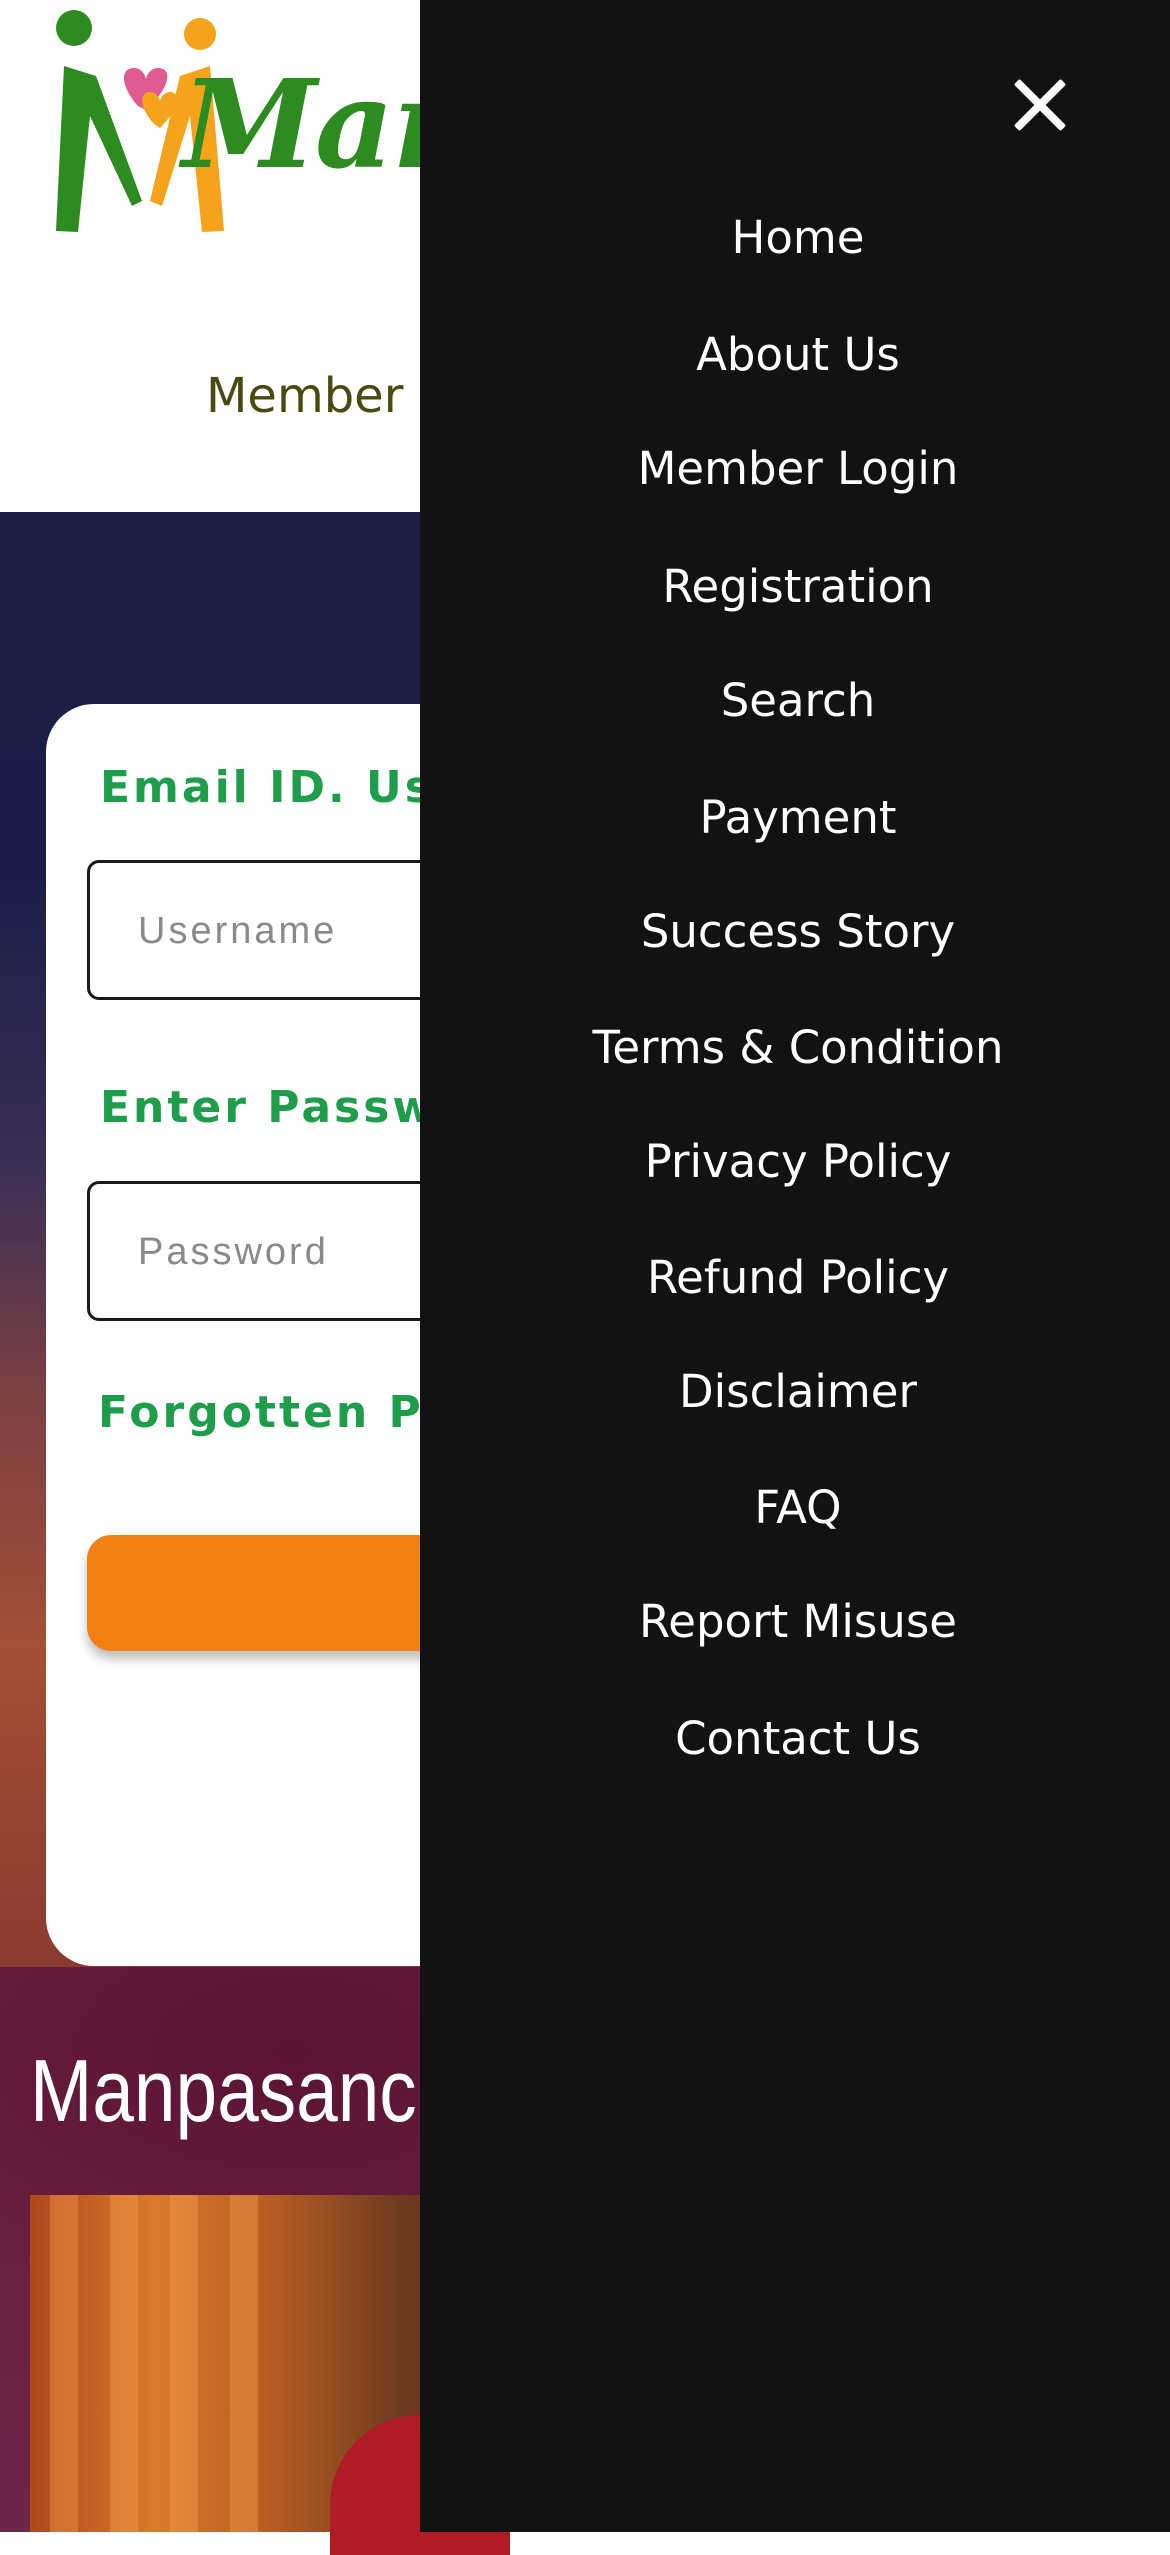  I want to click on menu-item-about-us: About Us, so click(795, 355).